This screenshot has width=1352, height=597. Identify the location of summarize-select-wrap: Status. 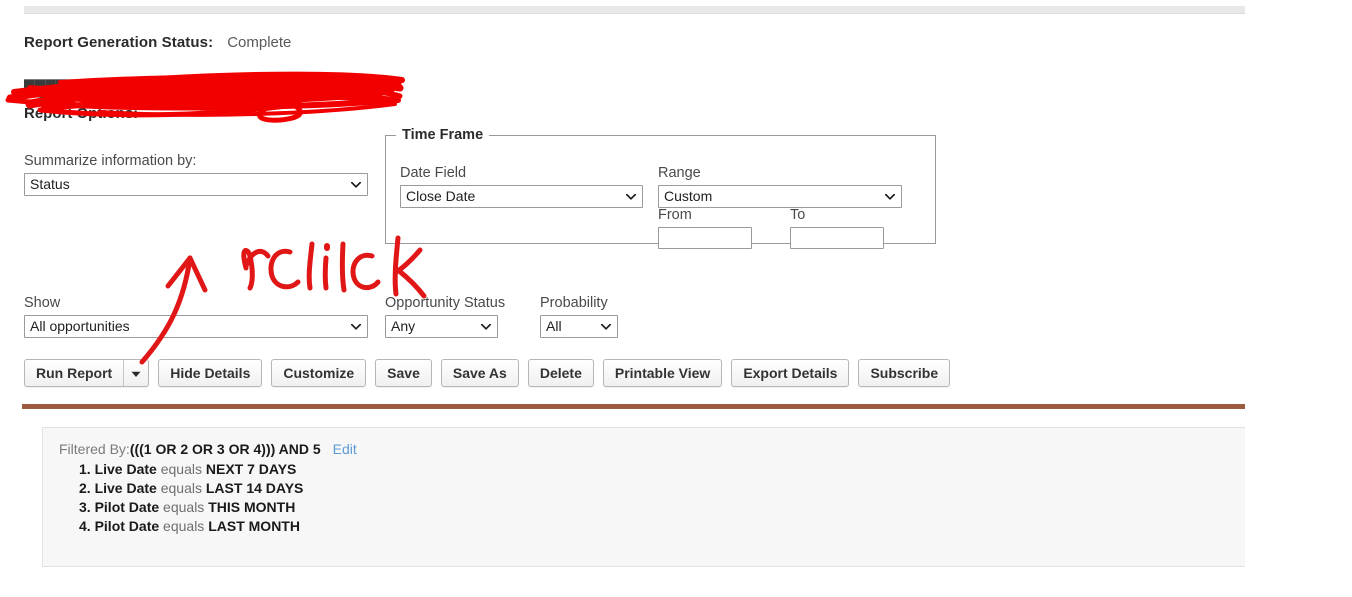
(196, 184).